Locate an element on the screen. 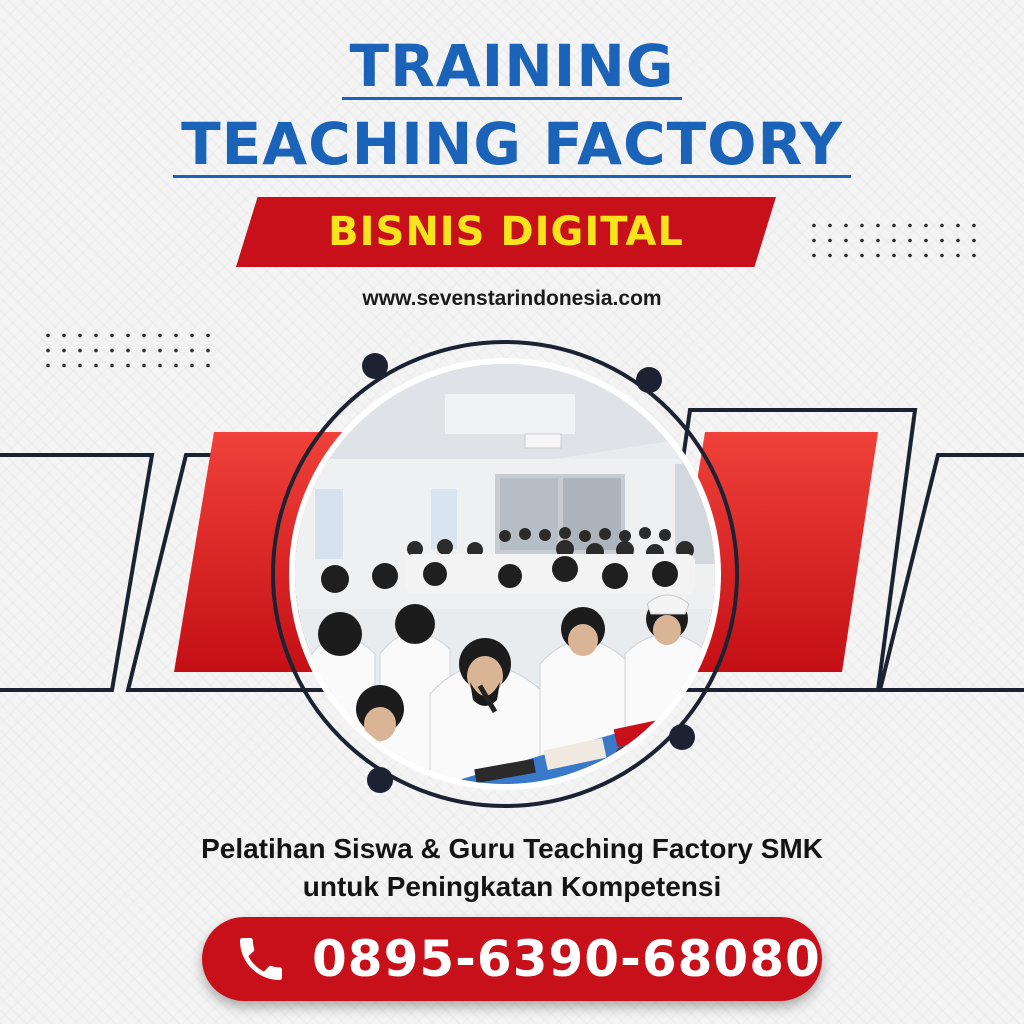 The height and width of the screenshot is (1024, 1024). page-title-line1: TRAINING is located at coordinates (512, 66).